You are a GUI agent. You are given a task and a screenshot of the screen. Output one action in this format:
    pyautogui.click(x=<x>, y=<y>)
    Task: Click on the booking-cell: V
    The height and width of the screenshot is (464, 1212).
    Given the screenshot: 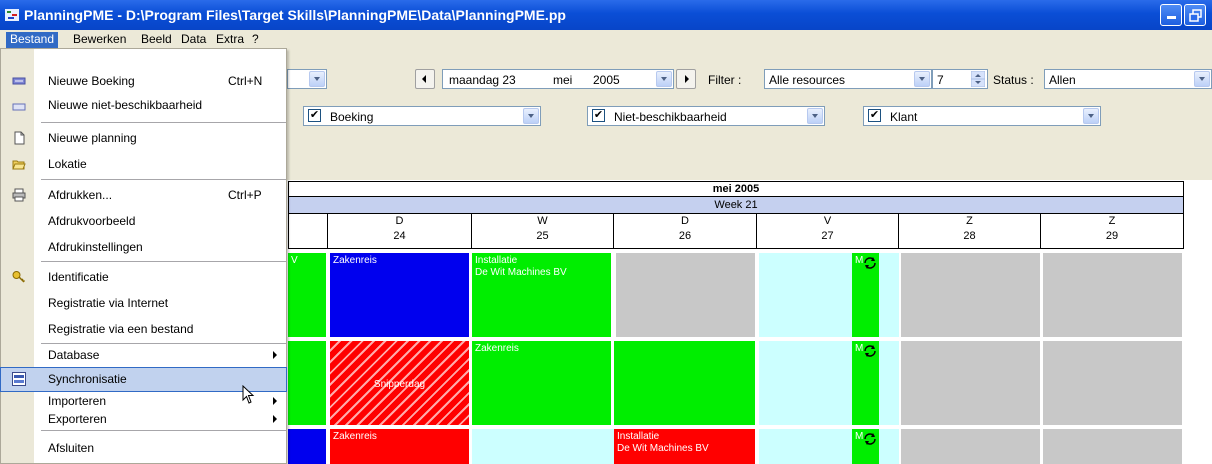 What is the action you would take?
    pyautogui.click(x=307, y=295)
    